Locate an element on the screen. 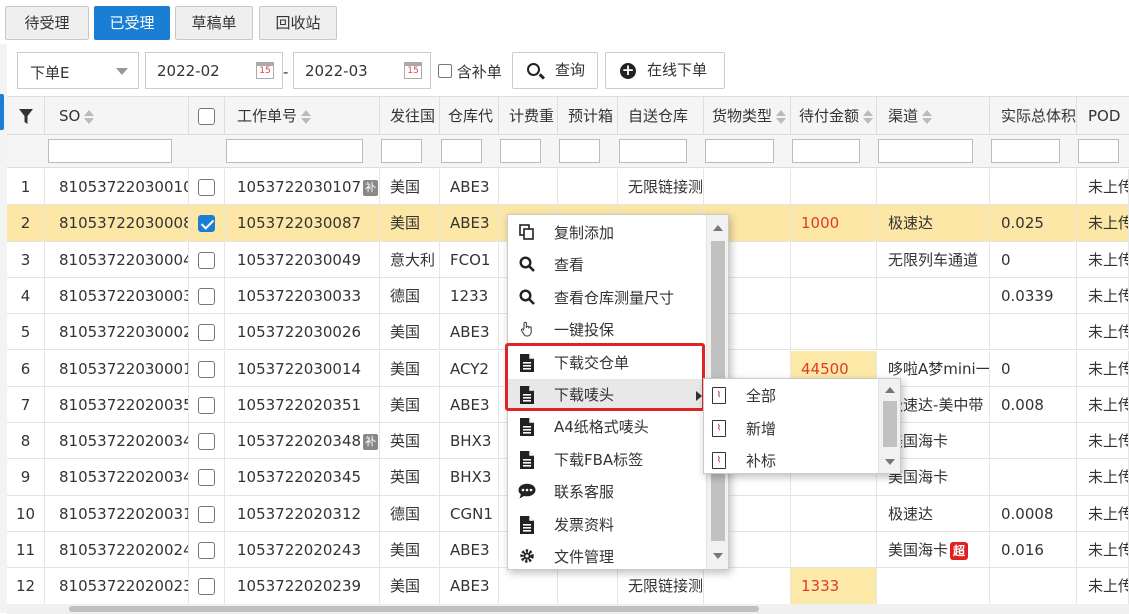 The image size is (1129, 614). col-so: SO is located at coordinates (117, 116).